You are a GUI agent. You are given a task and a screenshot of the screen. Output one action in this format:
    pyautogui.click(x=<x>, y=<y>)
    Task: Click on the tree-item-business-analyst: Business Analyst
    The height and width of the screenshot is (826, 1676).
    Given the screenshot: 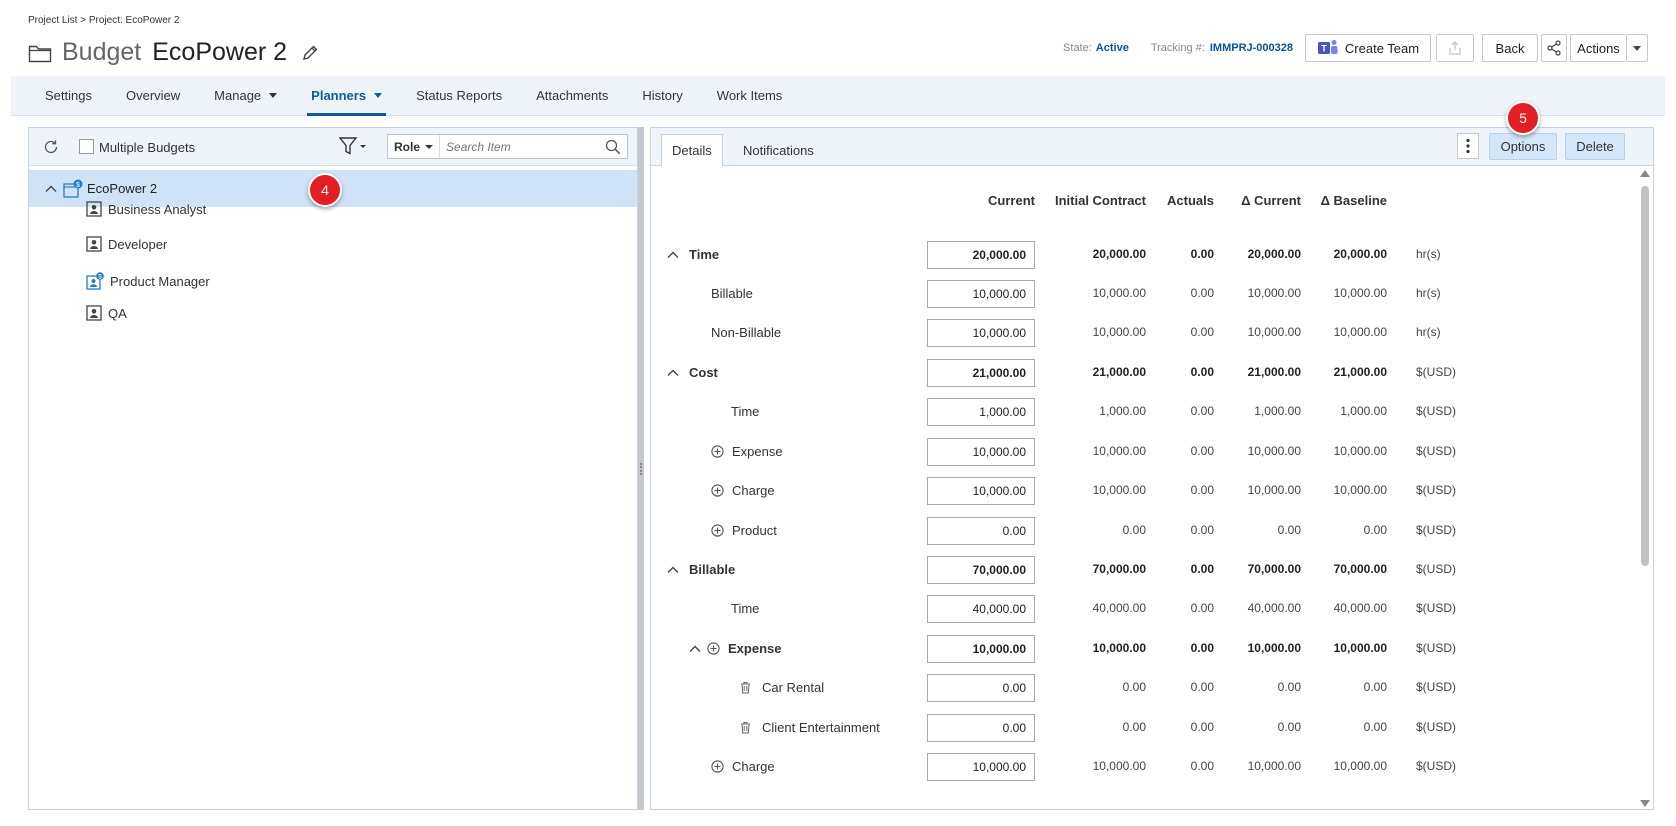 What is the action you would take?
    pyautogui.click(x=146, y=209)
    